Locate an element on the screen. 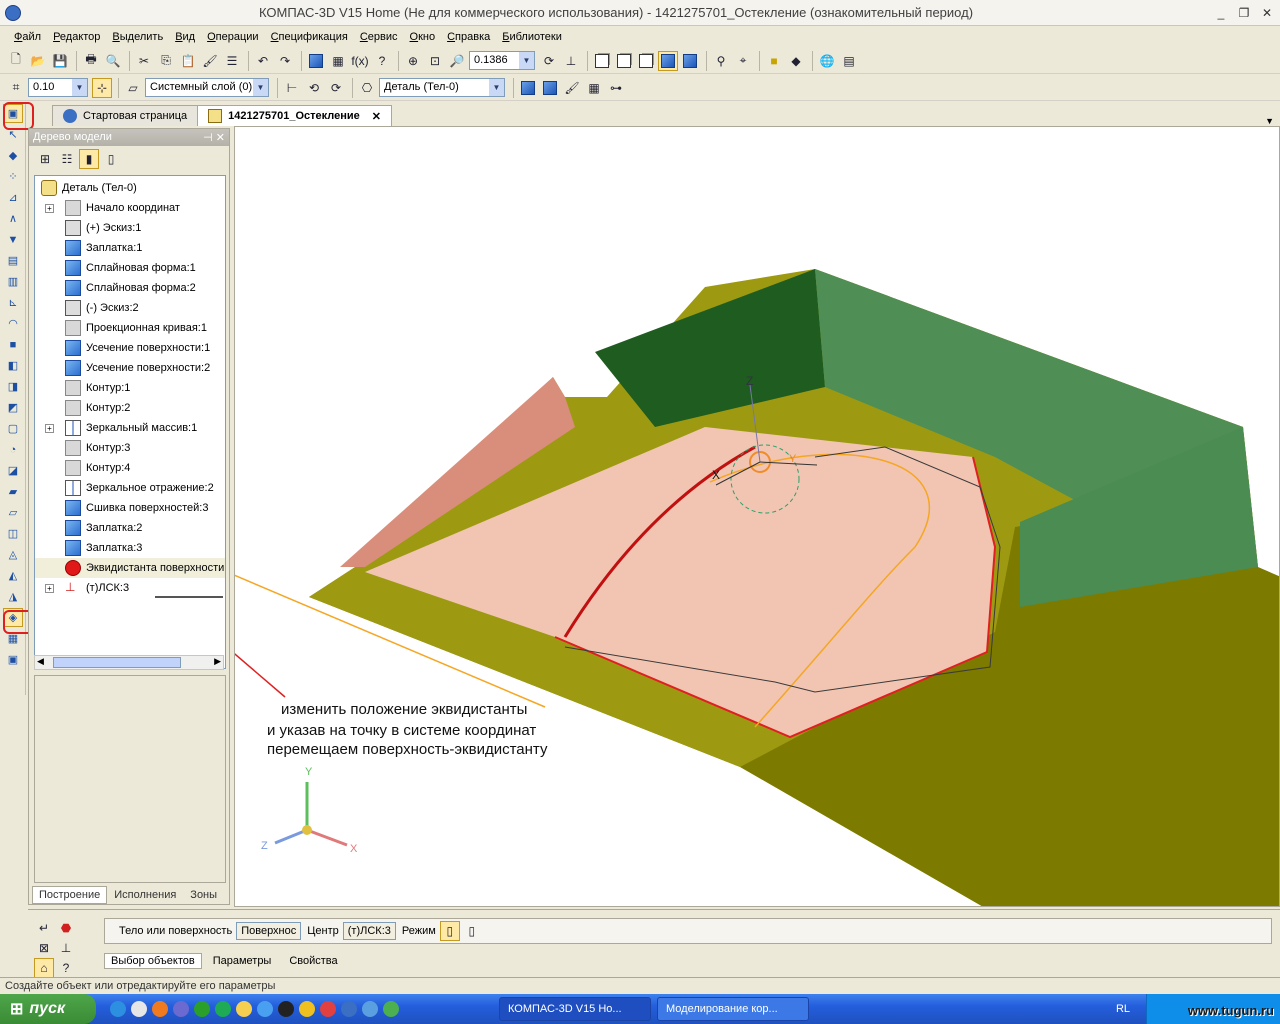  tree-item: Заплатка:3 is located at coordinates (130, 548).